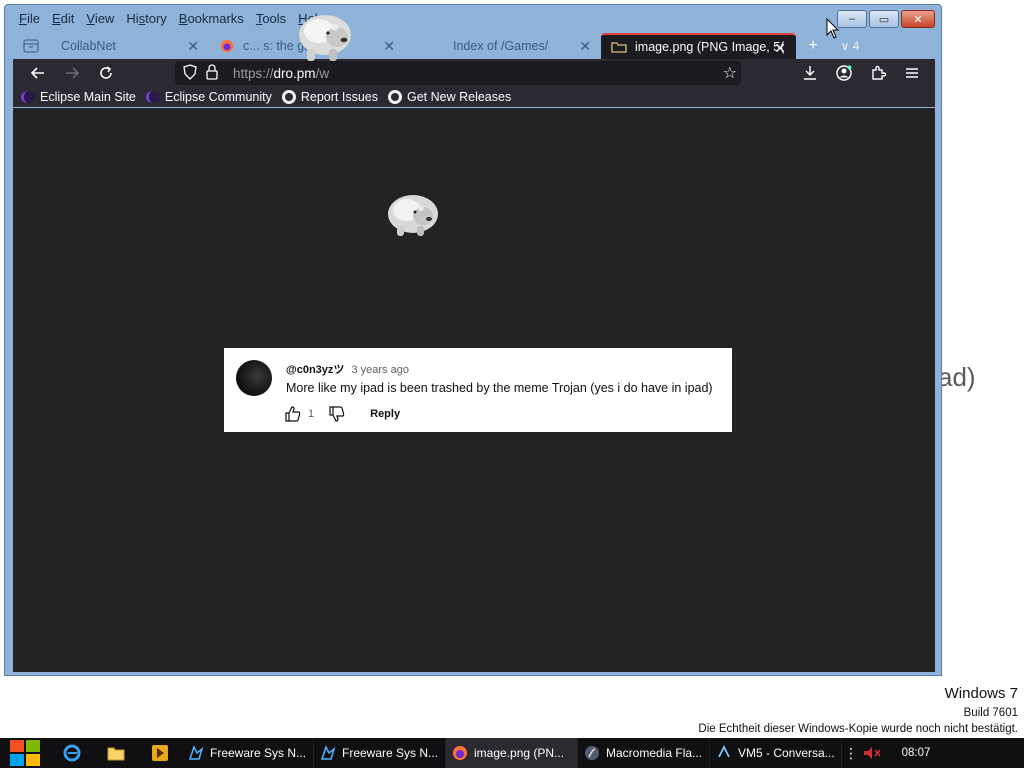 This screenshot has height=768, width=1024. I want to click on menu-edit: Edit, so click(63, 19).